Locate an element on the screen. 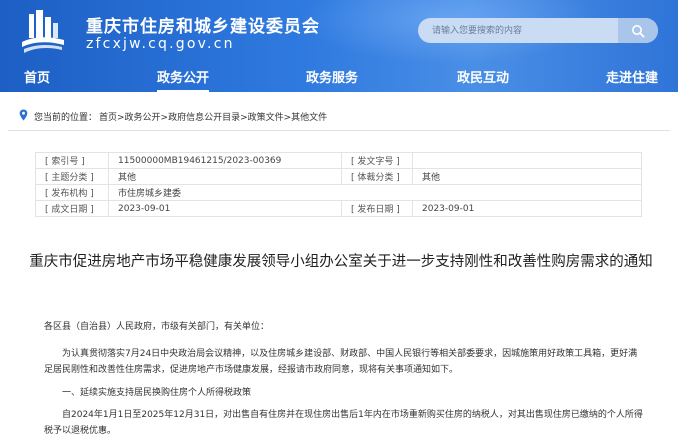  breadcrumb: 您当前的位置： 首页>政务公开>政府信息公开目录>政策文件>其他文件 is located at coordinates (339, 116).